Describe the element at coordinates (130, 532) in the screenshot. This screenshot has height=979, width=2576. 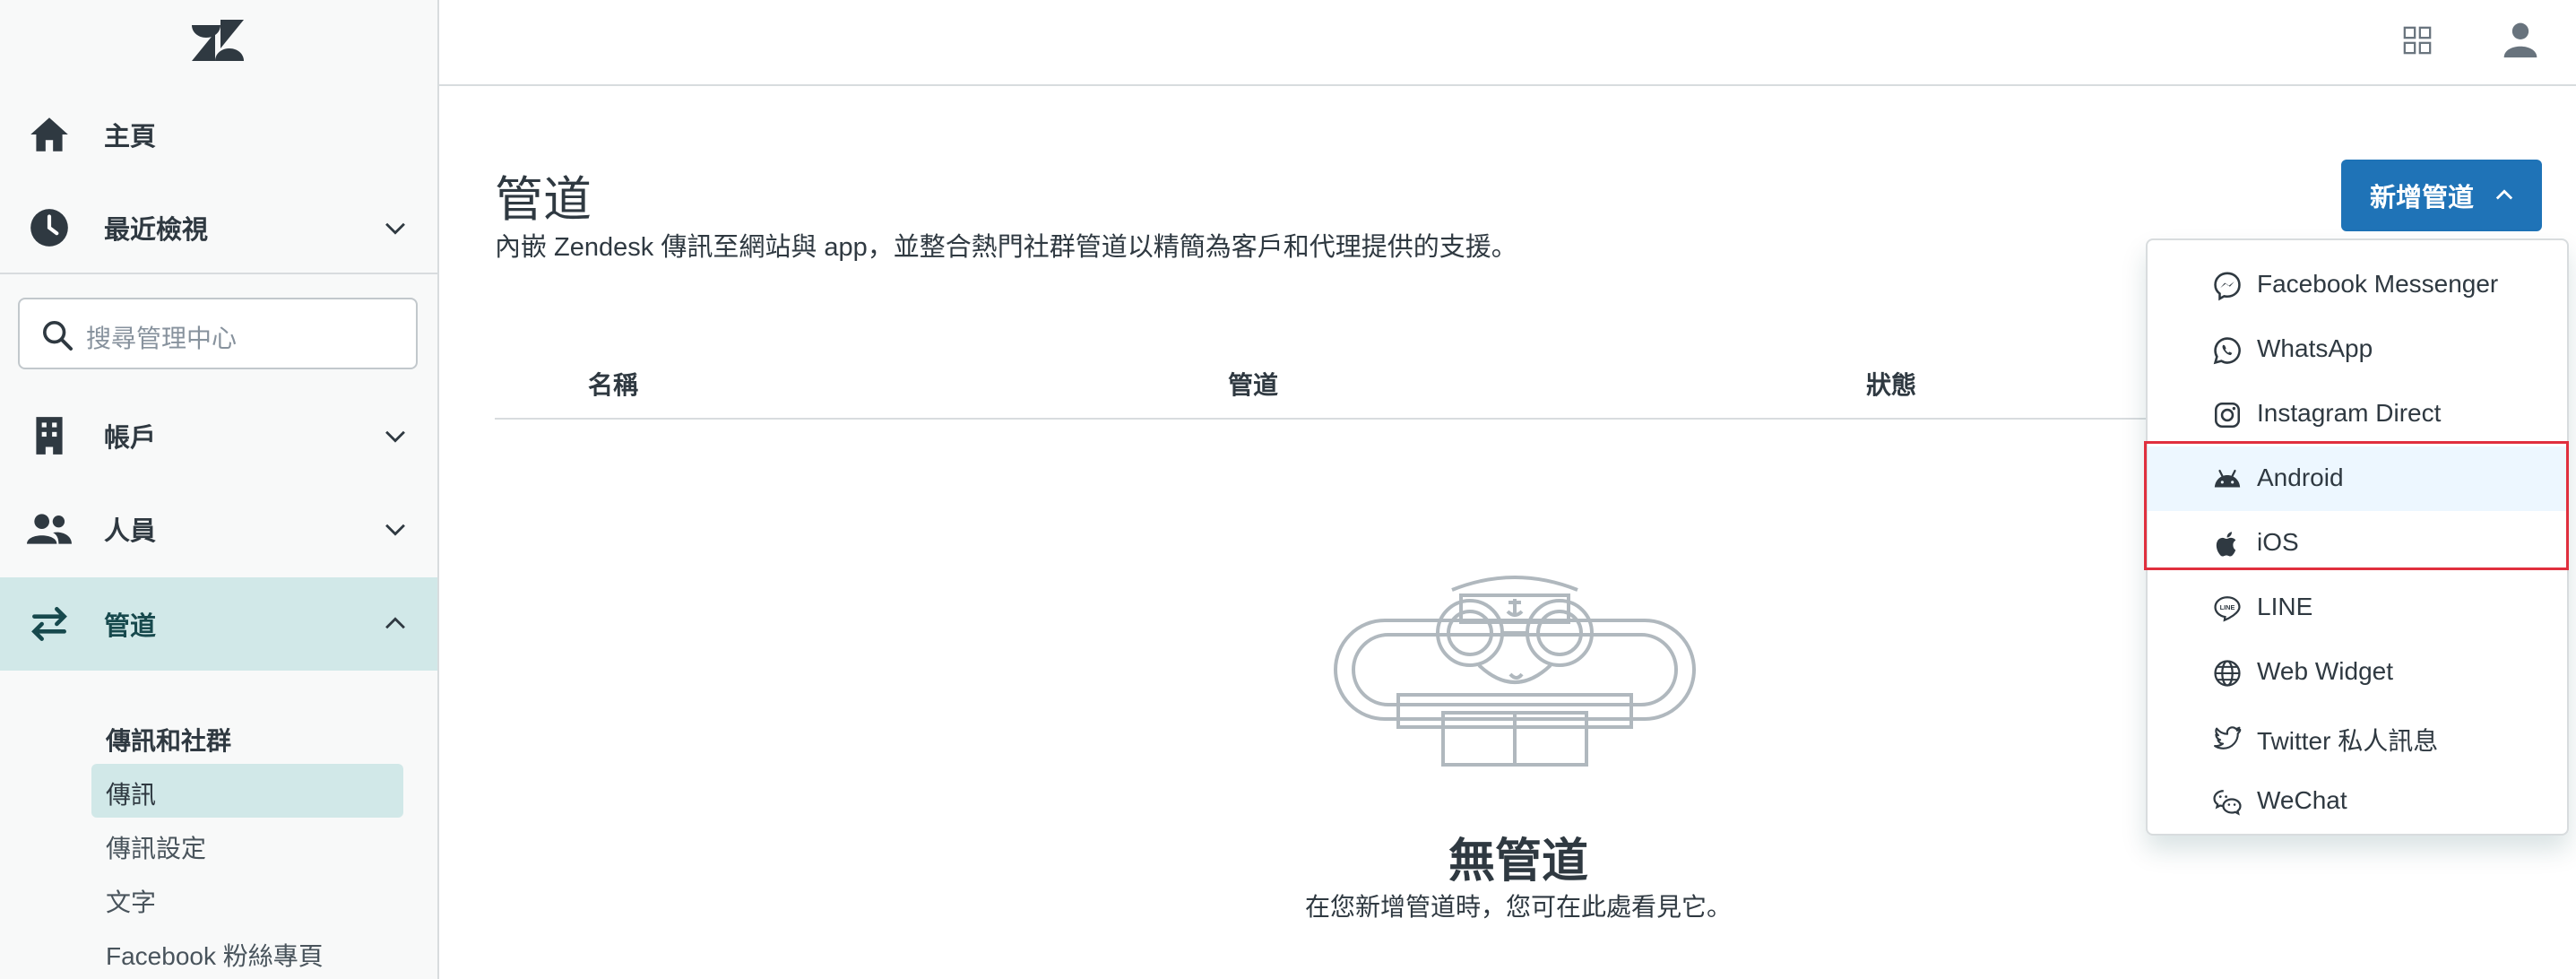
I see `nav-people-label: 人員` at that location.